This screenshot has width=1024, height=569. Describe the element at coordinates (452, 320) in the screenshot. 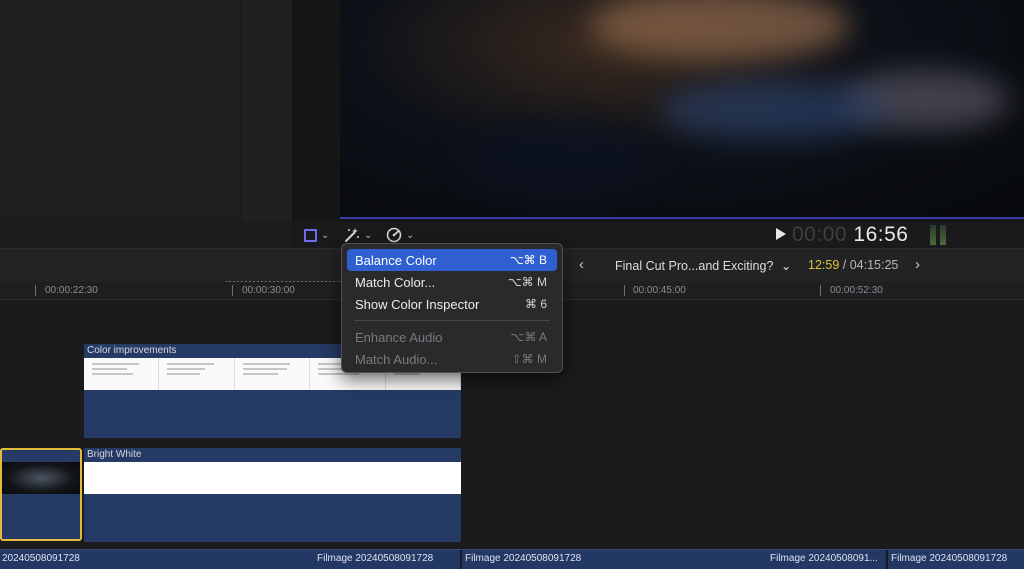

I see `menu-separator` at that location.